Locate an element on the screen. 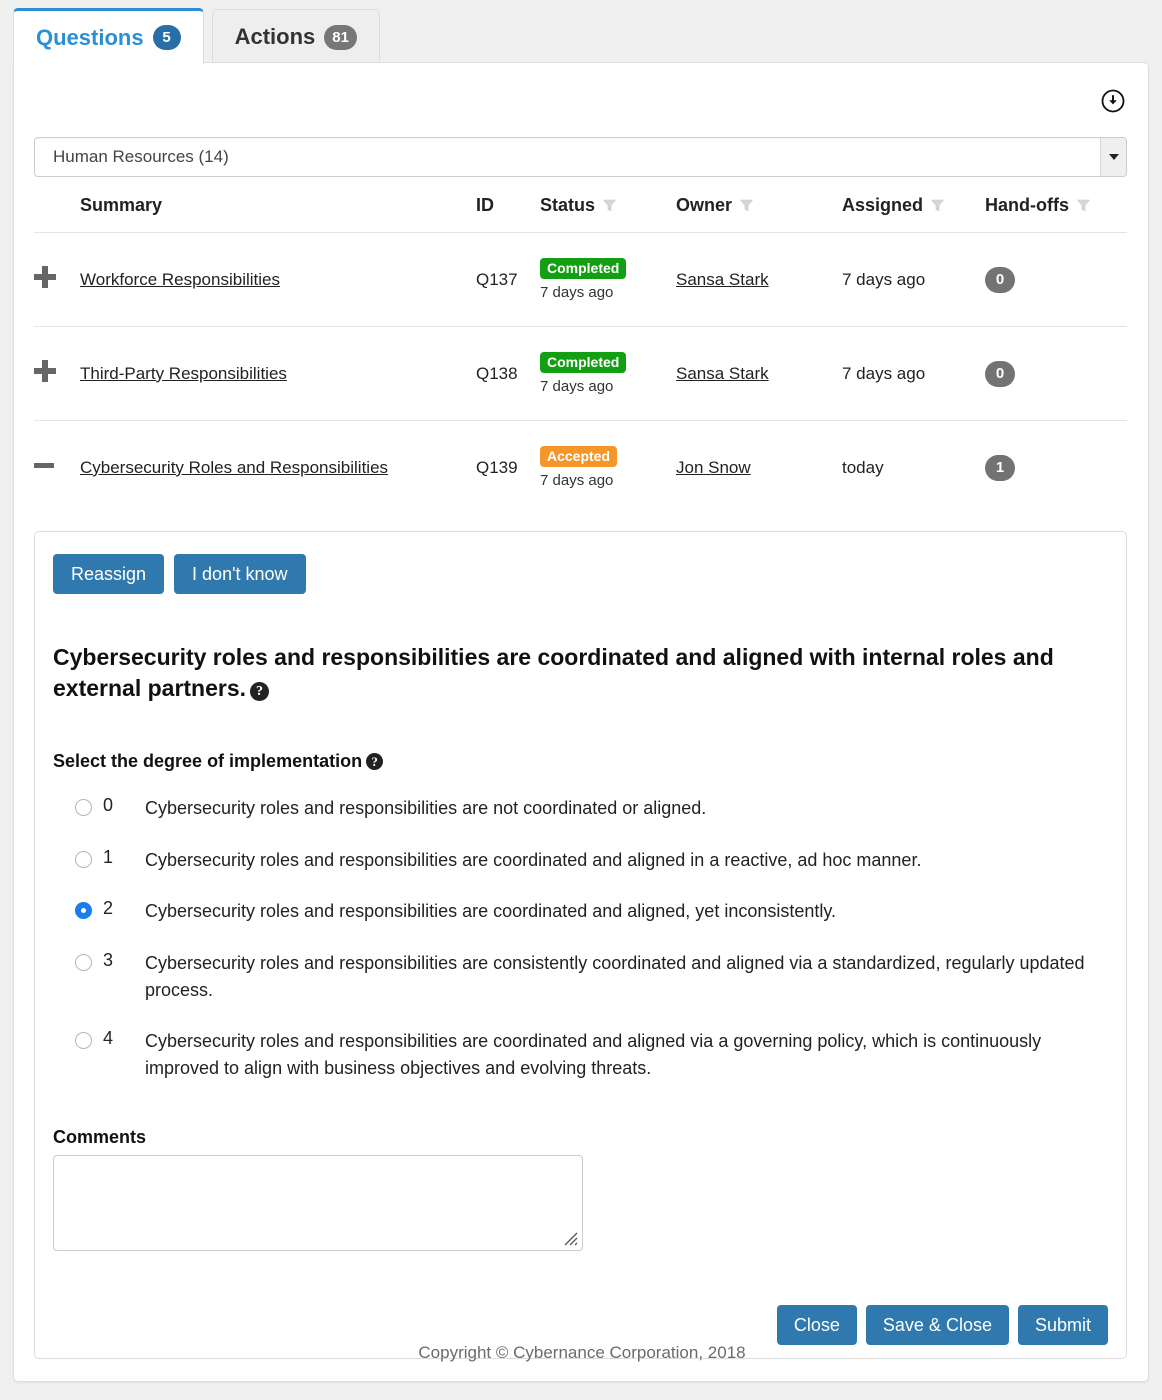 This screenshot has width=1162, height=1400. col-owner: Owner is located at coordinates (759, 210).